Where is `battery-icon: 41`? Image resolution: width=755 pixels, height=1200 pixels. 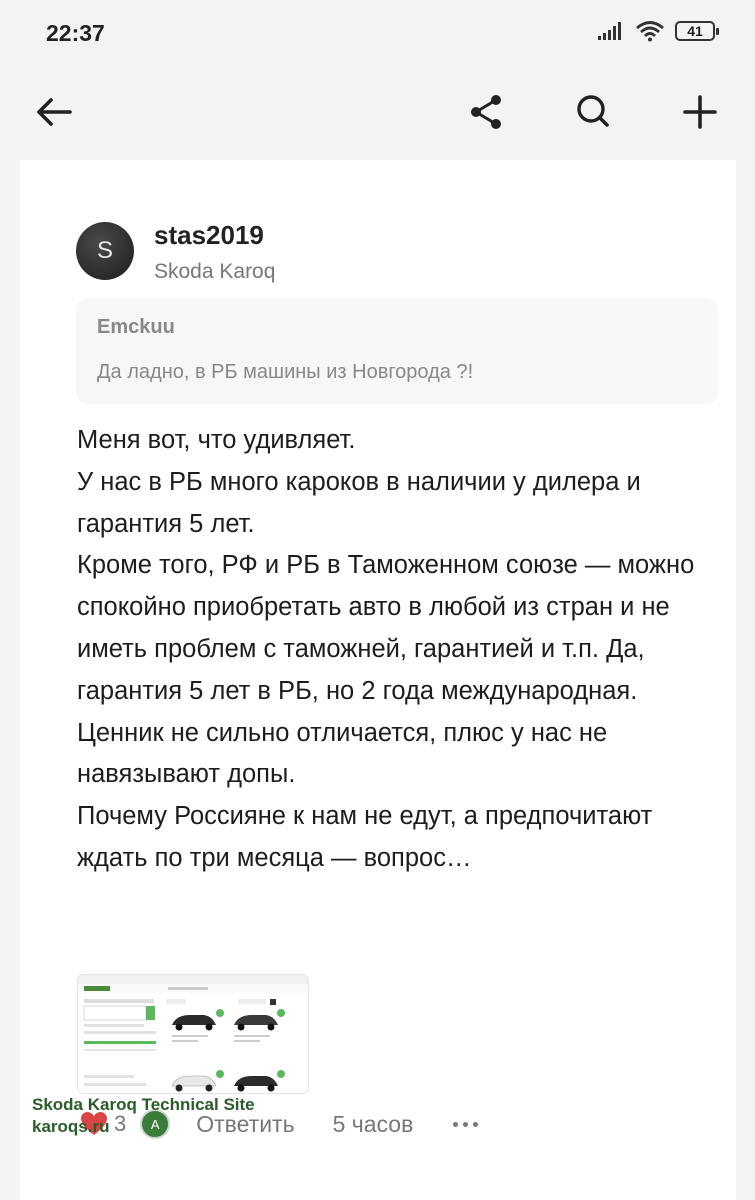 battery-icon: 41 is located at coordinates (697, 31).